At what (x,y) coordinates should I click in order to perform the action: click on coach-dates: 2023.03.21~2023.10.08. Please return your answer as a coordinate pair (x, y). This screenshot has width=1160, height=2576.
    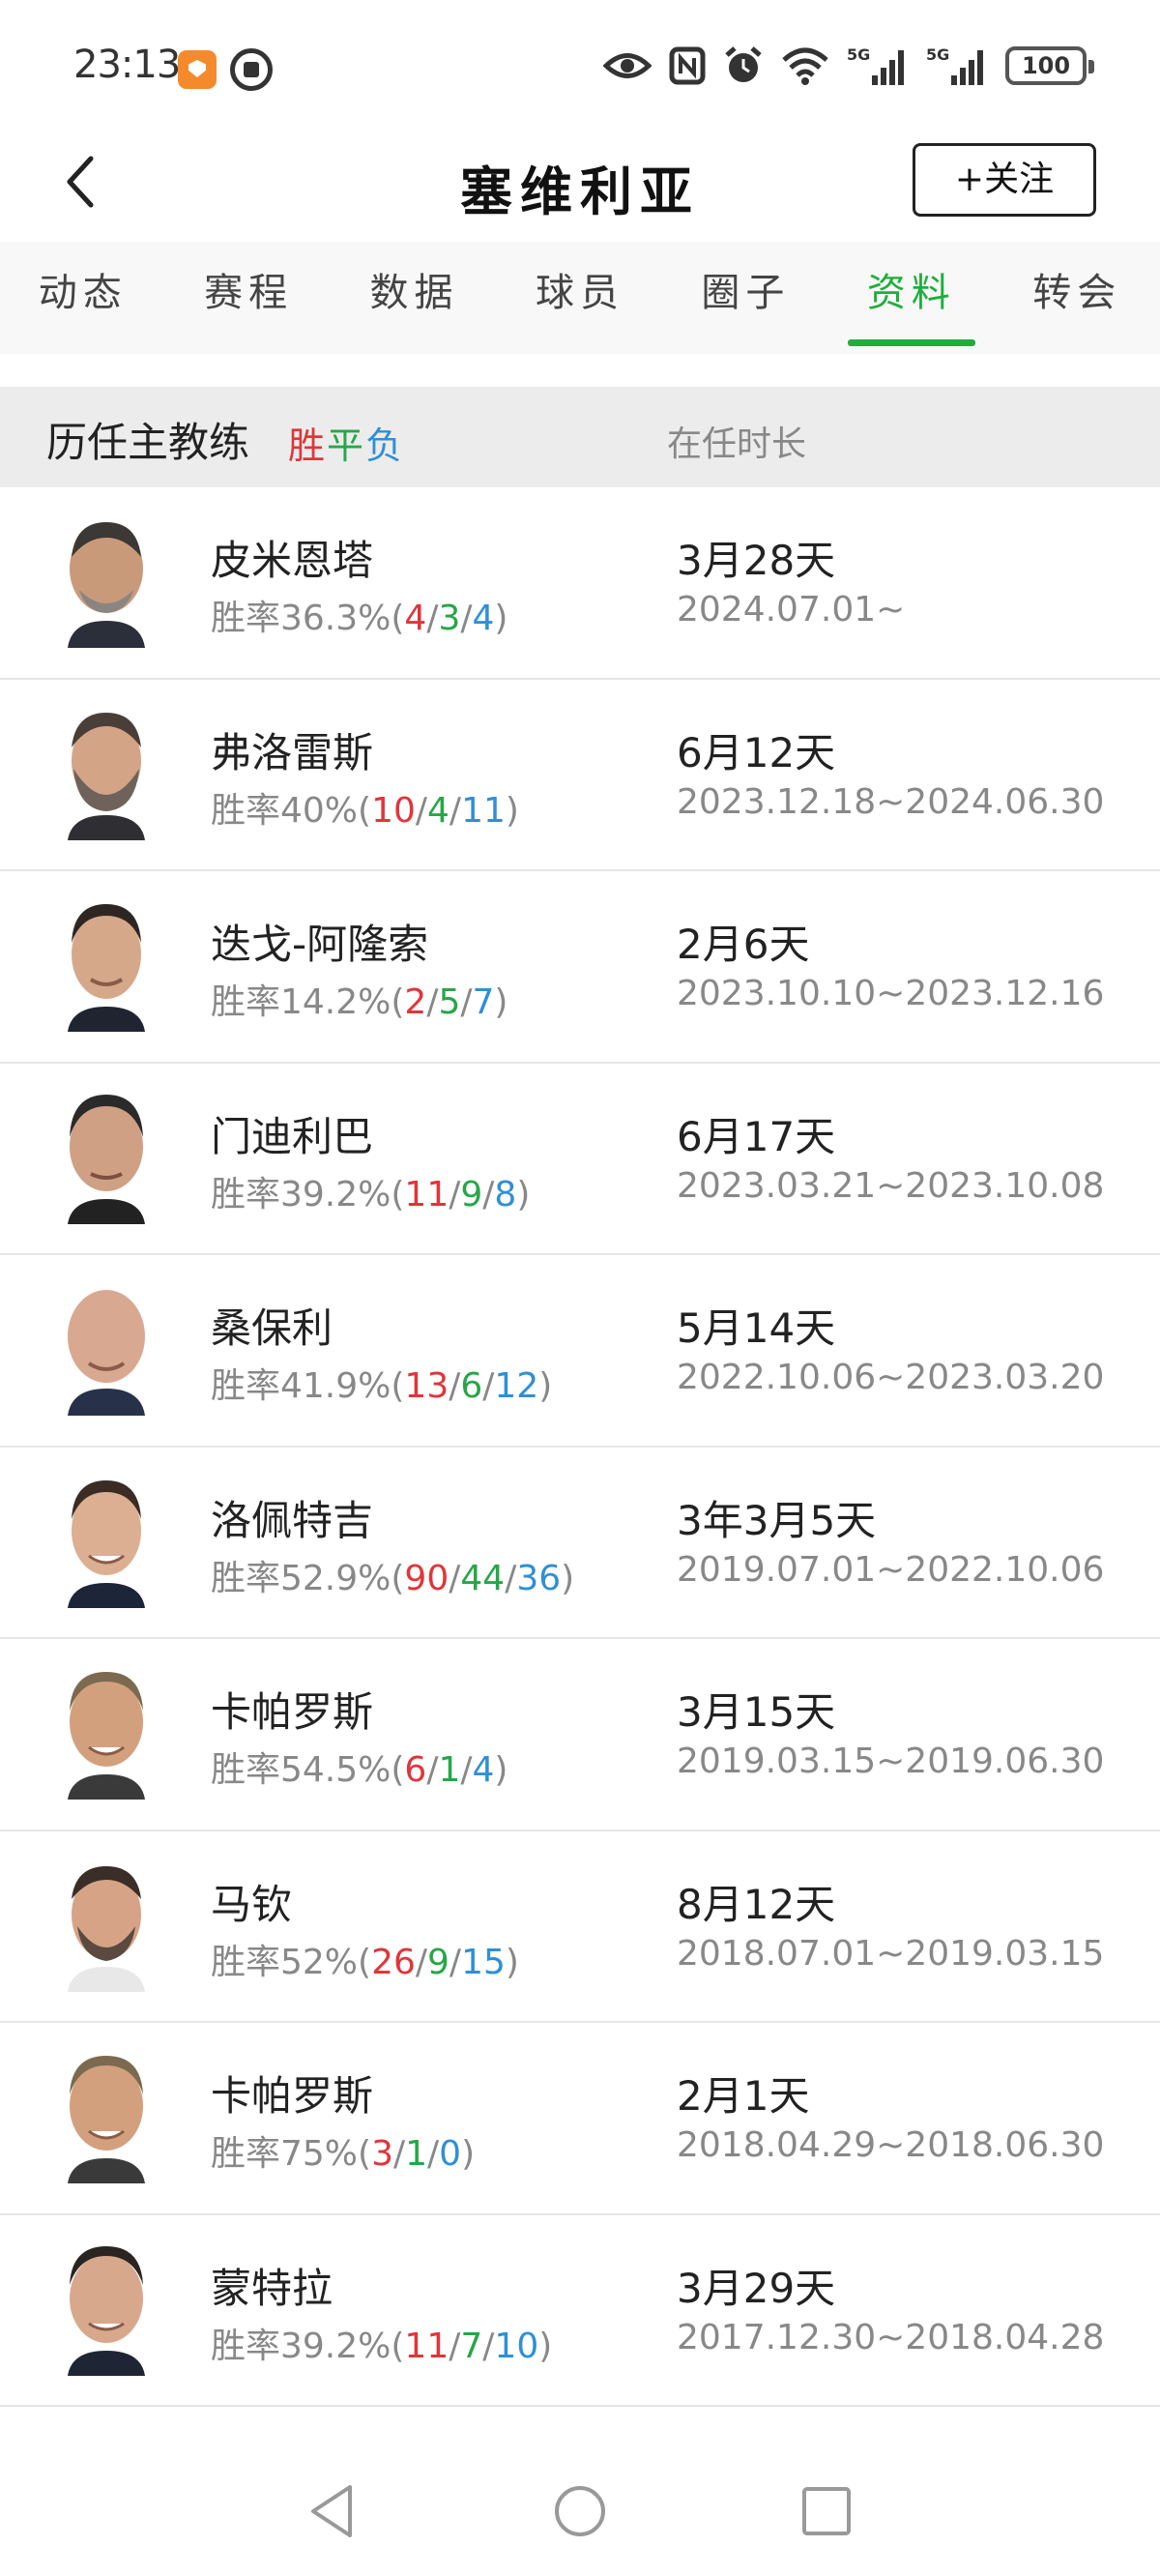
    Looking at the image, I should click on (891, 1185).